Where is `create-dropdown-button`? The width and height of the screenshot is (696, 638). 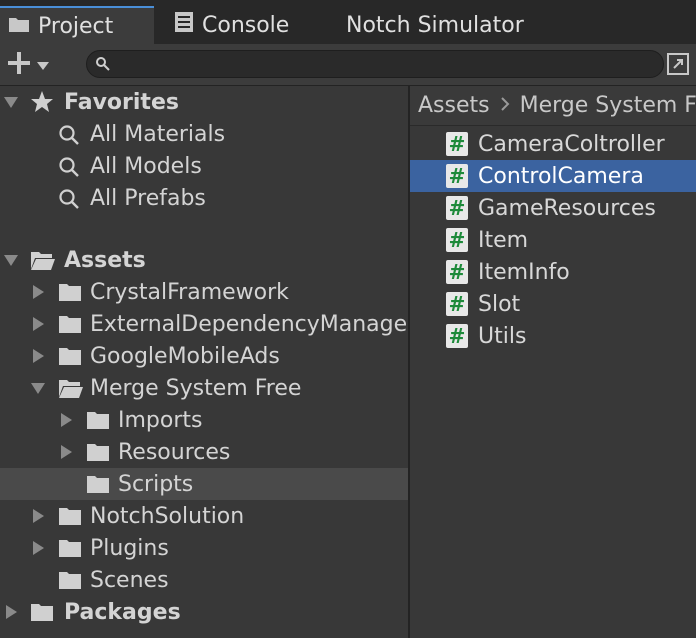 create-dropdown-button is located at coordinates (33, 65).